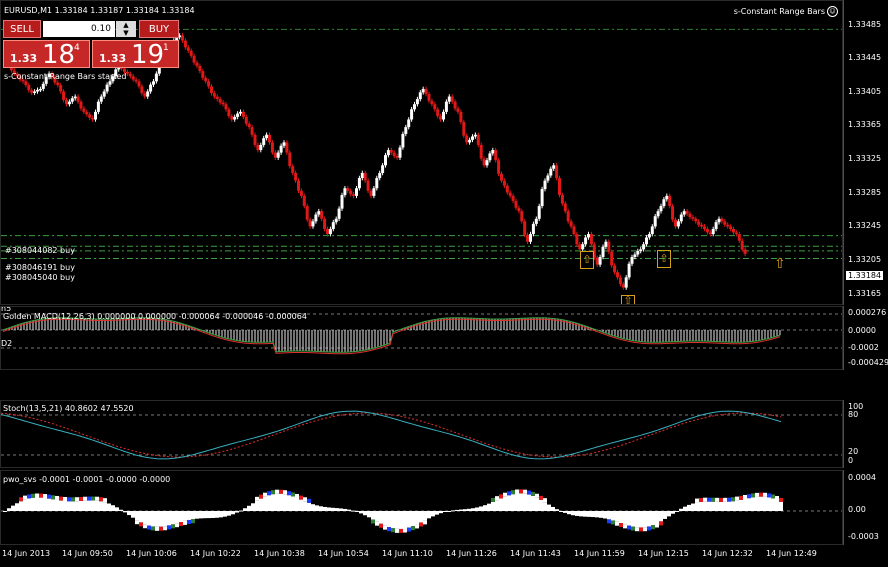 This screenshot has width=888, height=567. Describe the element at coordinates (126, 25) in the screenshot. I see `stepper-up-icon: ▲` at that location.